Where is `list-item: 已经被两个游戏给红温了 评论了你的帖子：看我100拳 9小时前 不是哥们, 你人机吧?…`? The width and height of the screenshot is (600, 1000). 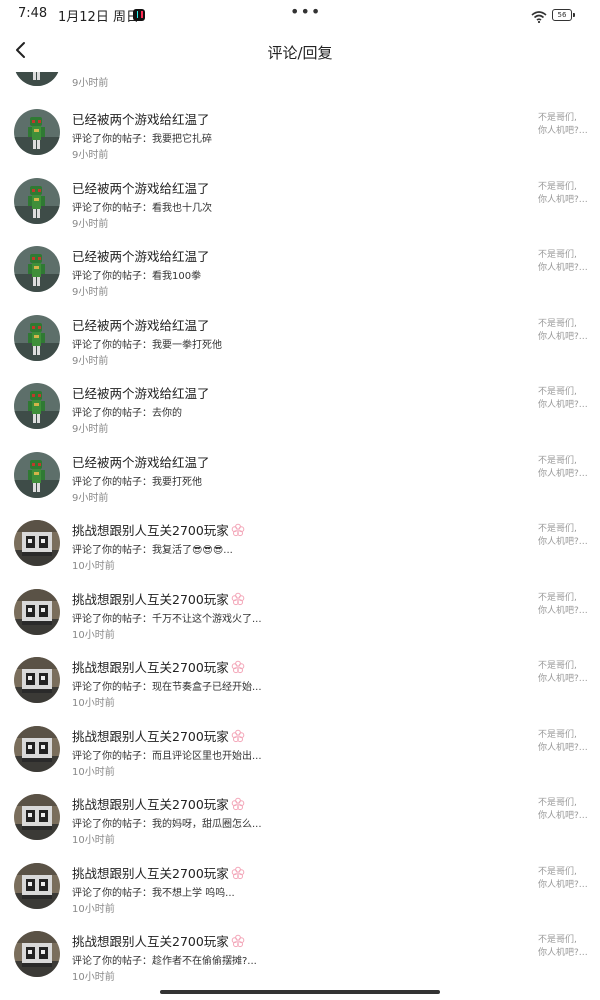 list-item: 已经被两个游戏给红温了 评论了你的帖子：看我100拳 9小时前 不是哥们, 你人机吧?… is located at coordinates (300, 279).